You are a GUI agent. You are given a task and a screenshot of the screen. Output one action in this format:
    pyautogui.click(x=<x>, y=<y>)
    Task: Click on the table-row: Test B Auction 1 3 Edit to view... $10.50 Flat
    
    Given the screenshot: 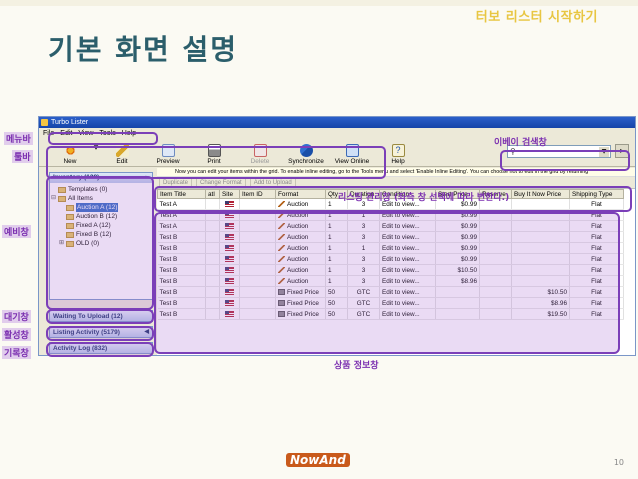 What is the action you would take?
    pyautogui.click(x=390, y=270)
    